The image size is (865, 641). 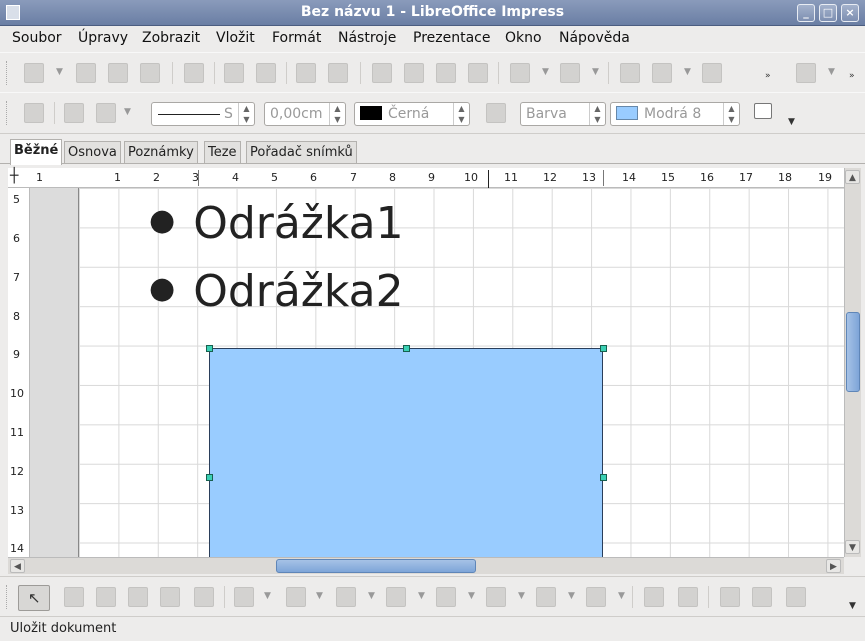 What do you see at coordinates (276, 223) in the screenshot?
I see `bullet-item: ● Odrážka1` at bounding box center [276, 223].